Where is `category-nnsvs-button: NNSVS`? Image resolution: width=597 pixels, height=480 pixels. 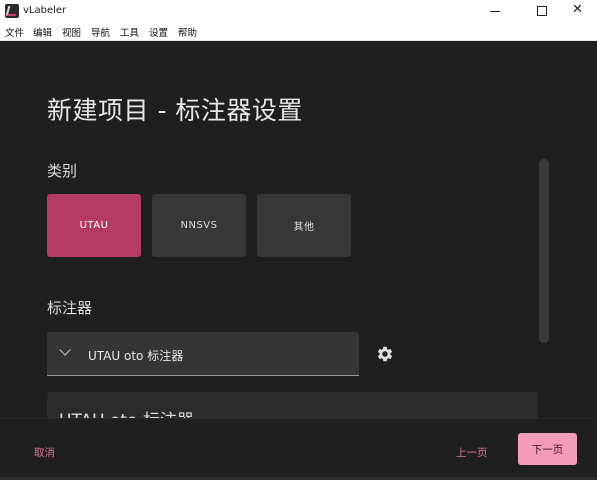 category-nnsvs-button: NNSVS is located at coordinates (199, 225).